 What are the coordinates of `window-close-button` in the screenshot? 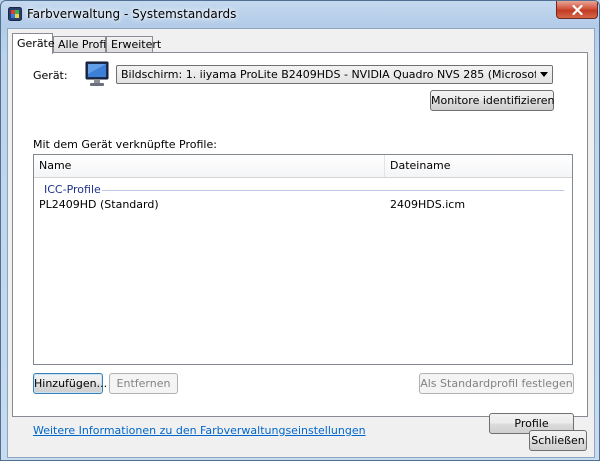 It's located at (577, 10).